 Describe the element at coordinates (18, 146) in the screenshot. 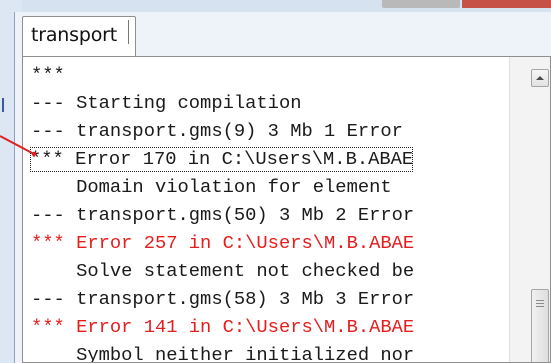

I see `annotation-arrow` at that location.